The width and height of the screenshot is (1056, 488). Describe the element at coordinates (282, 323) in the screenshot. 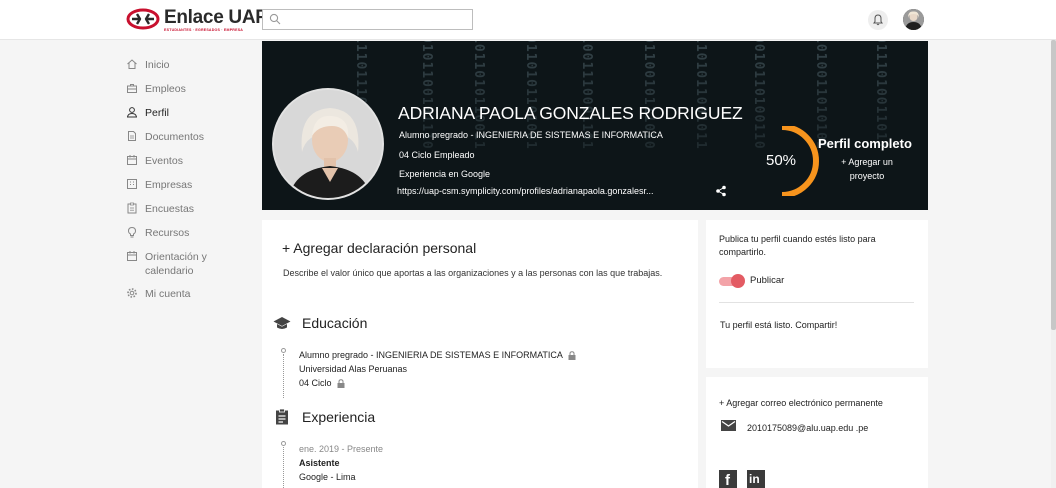

I see `graduation-cap-icon` at that location.